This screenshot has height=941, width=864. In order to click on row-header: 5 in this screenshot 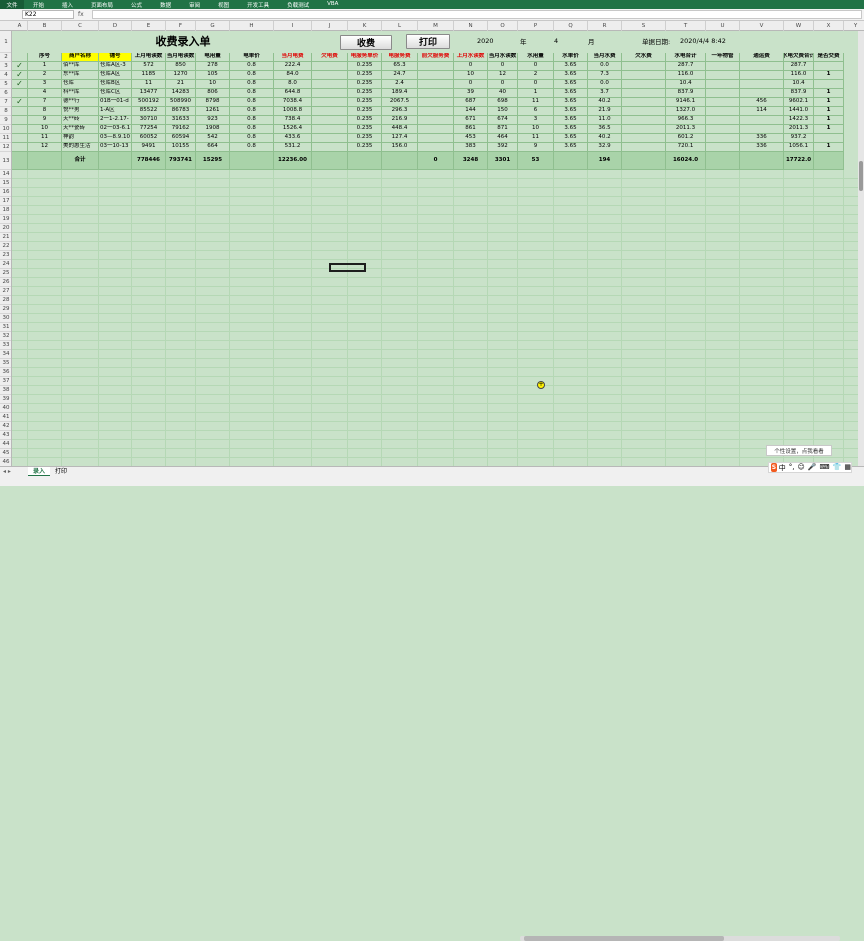, I will do `click(5, 84)`.